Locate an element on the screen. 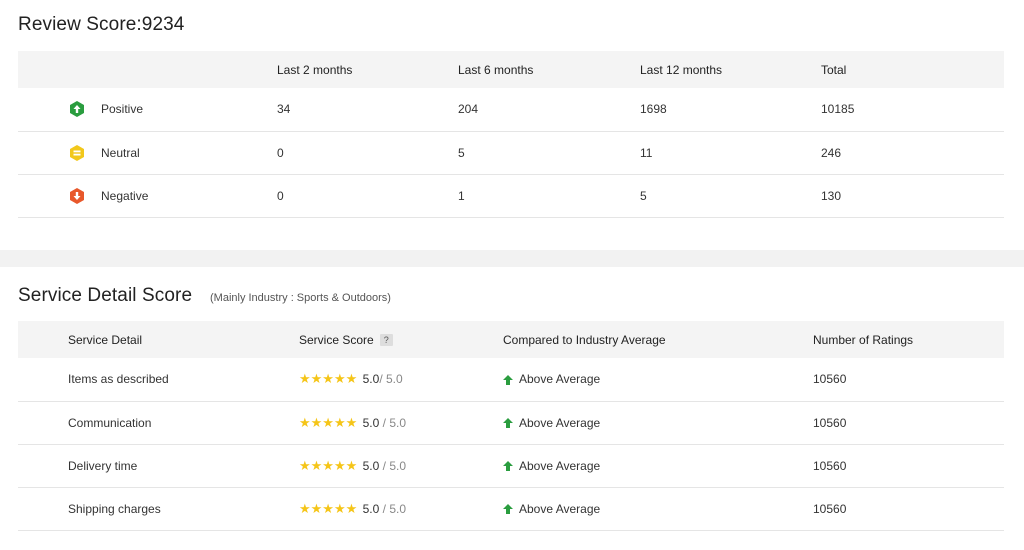 This screenshot has width=1024, height=550. service-detail-label: Communication is located at coordinates (158, 423).